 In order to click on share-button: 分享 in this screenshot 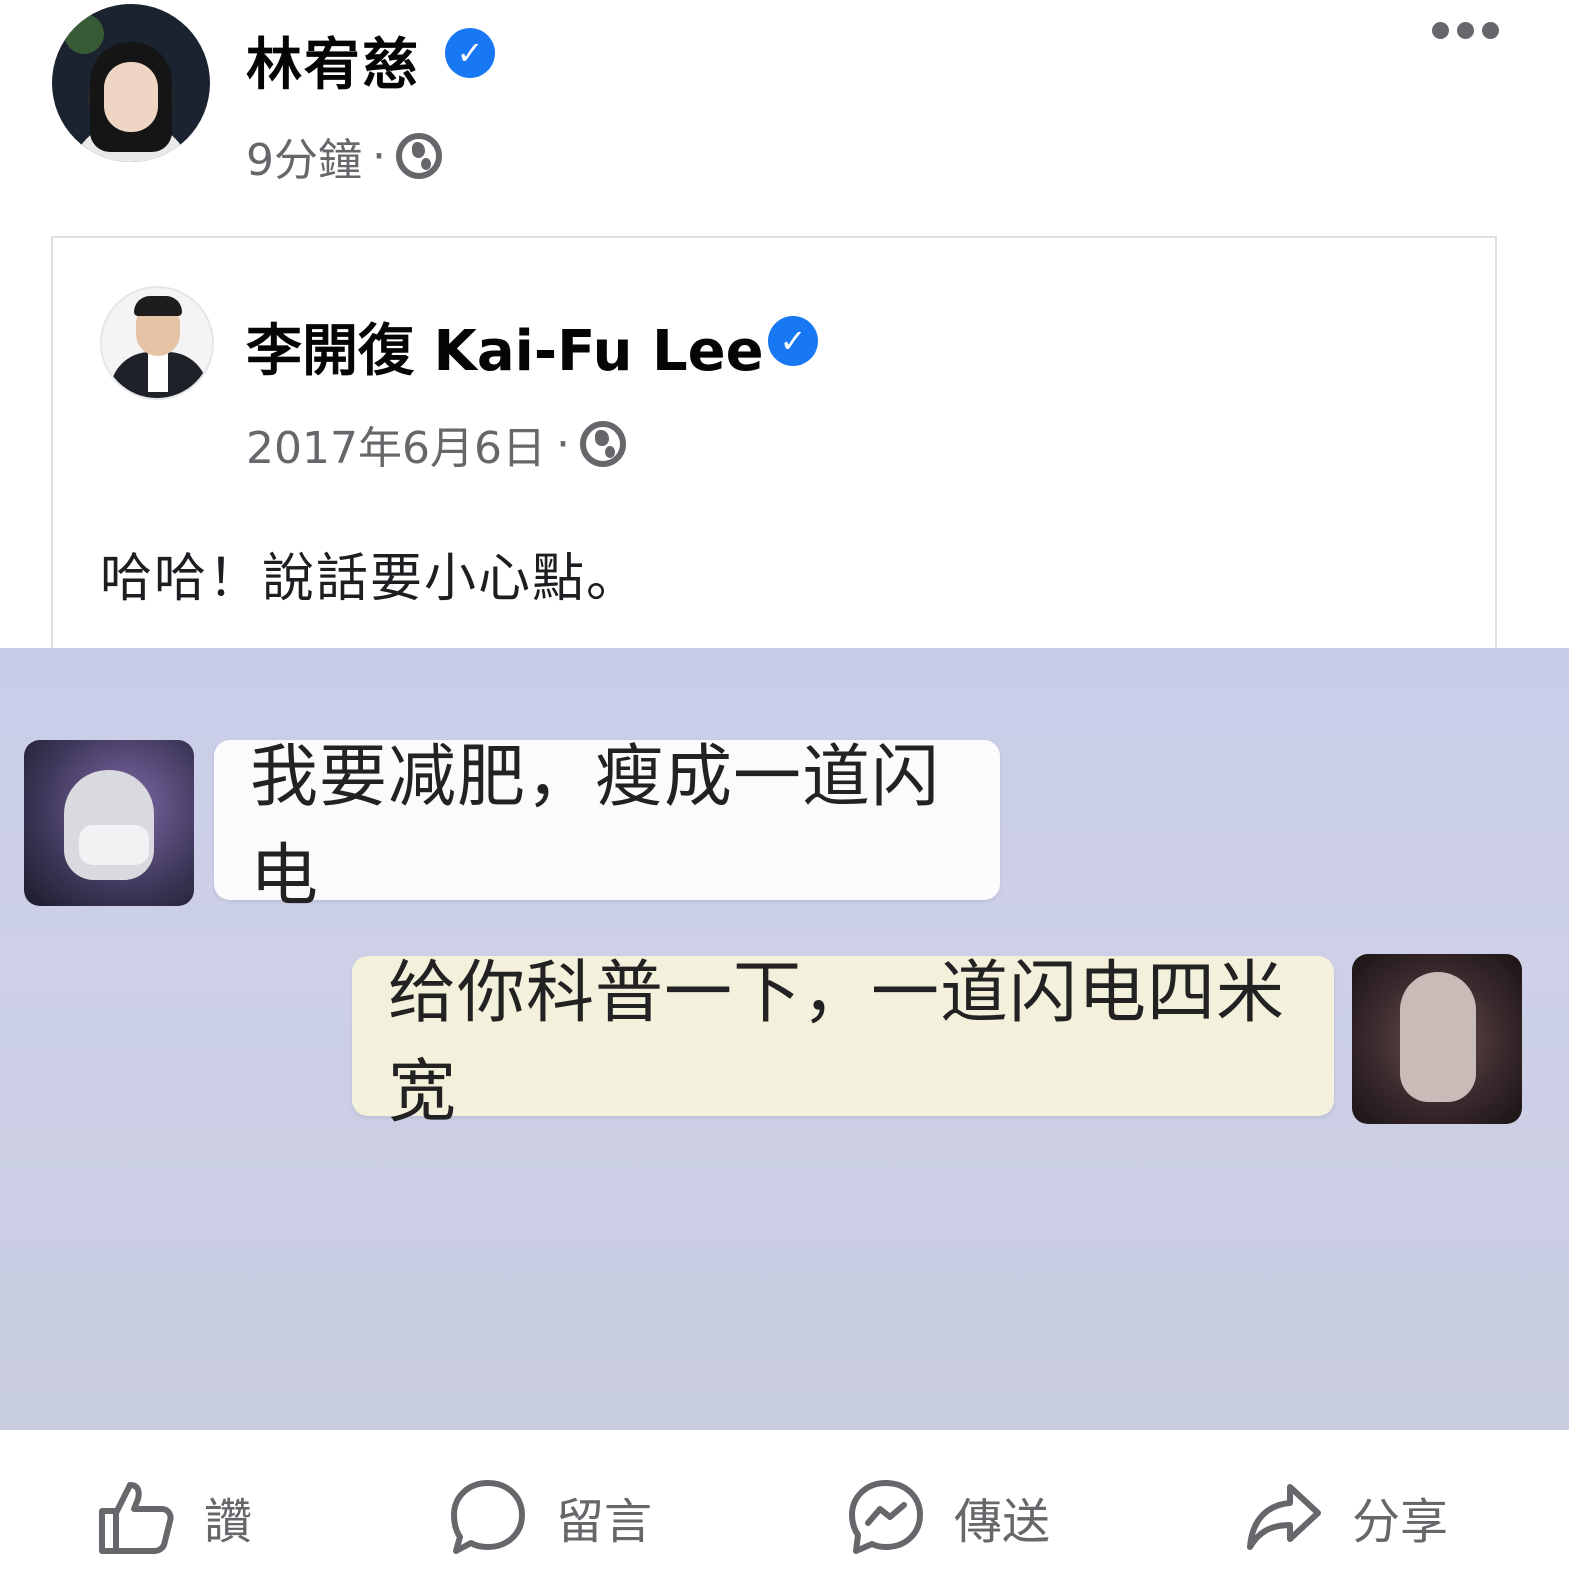, I will do `click(1346, 1517)`.